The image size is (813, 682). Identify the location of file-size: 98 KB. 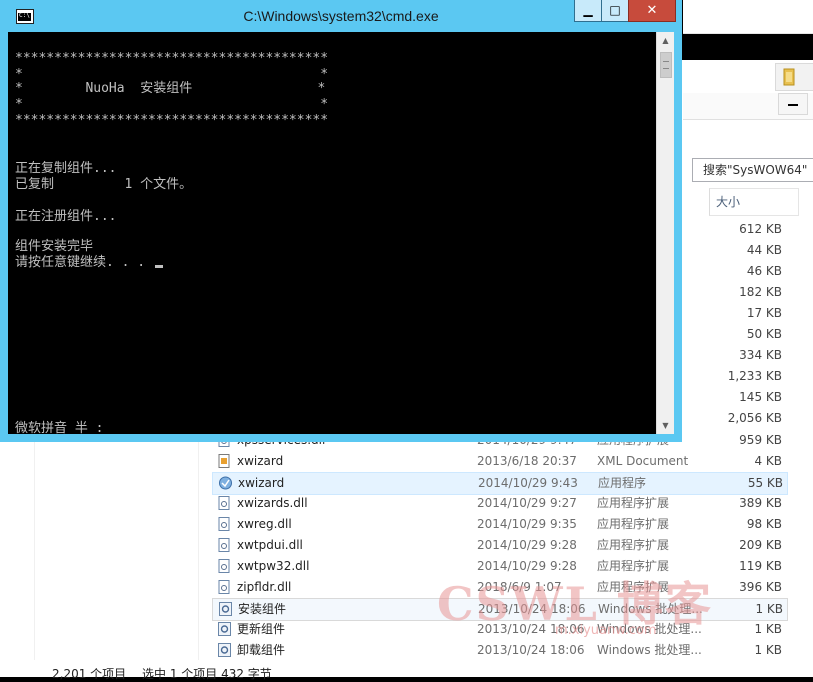
(764, 524).